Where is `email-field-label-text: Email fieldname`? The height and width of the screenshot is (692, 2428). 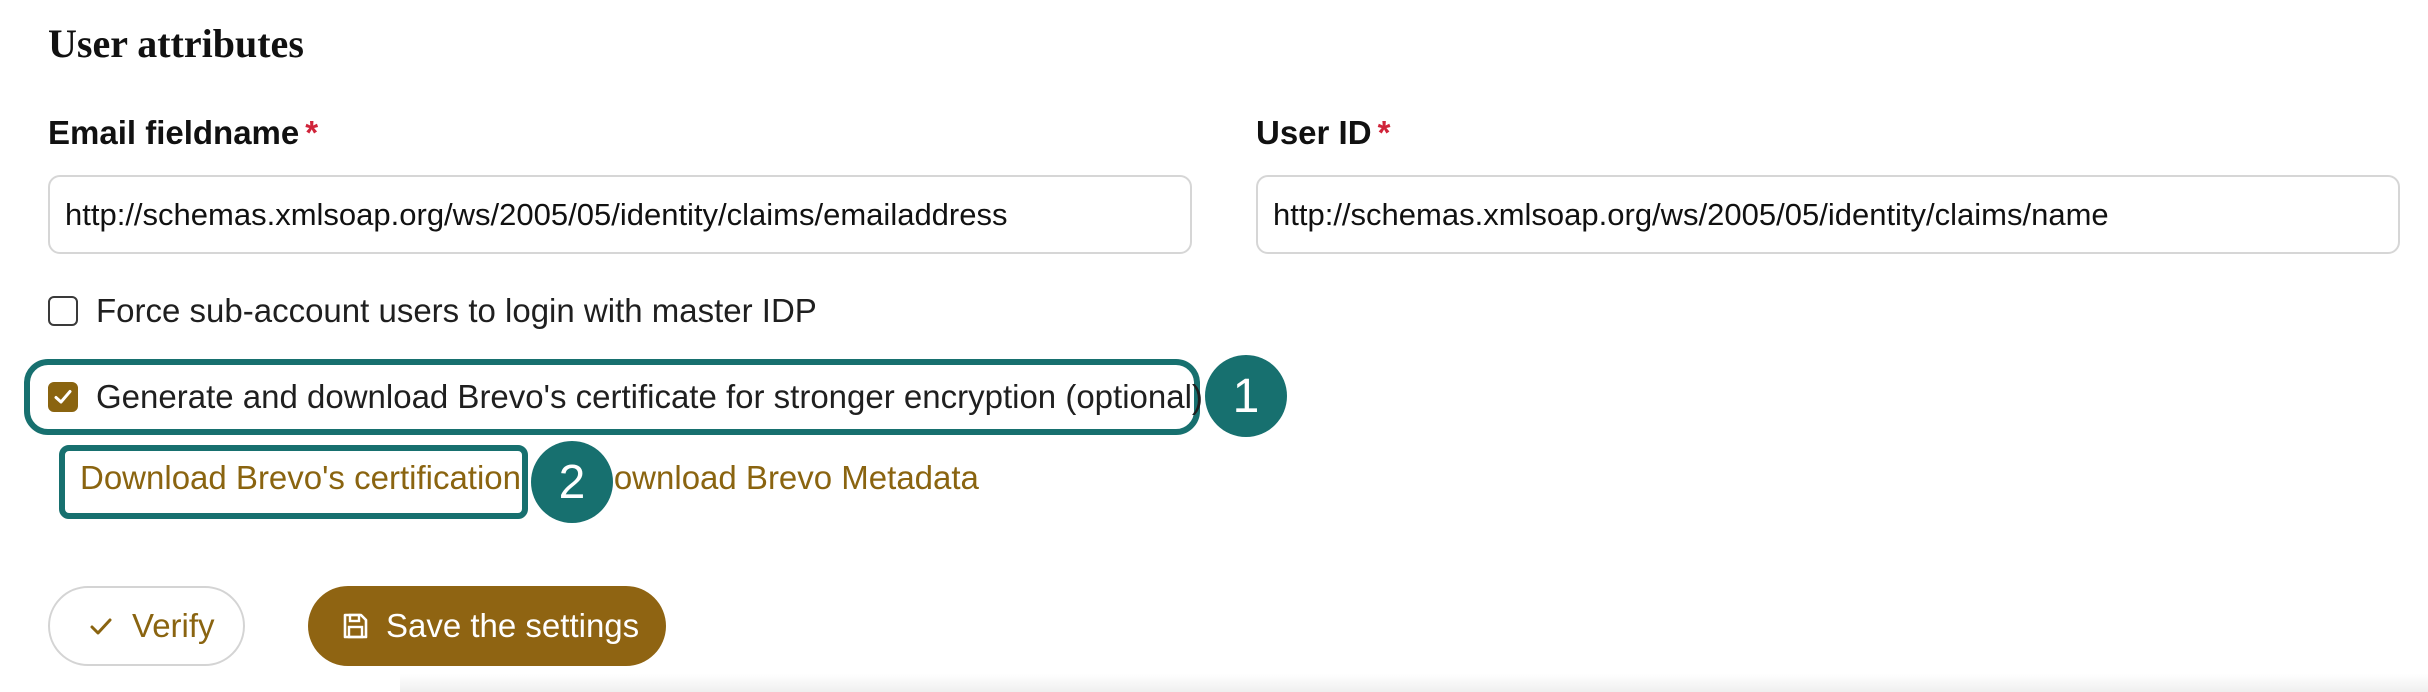
email-field-label-text: Email fieldname is located at coordinates (174, 132).